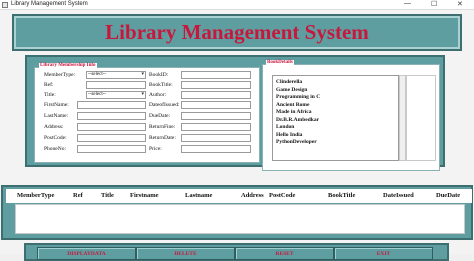  What do you see at coordinates (60, 75) in the screenshot?
I see `label-member-type: MemberType:` at bounding box center [60, 75].